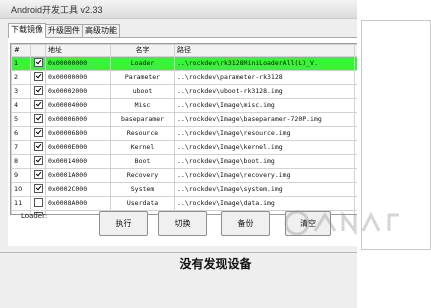  I want to click on row-address: 0x00004000, so click(78, 105).